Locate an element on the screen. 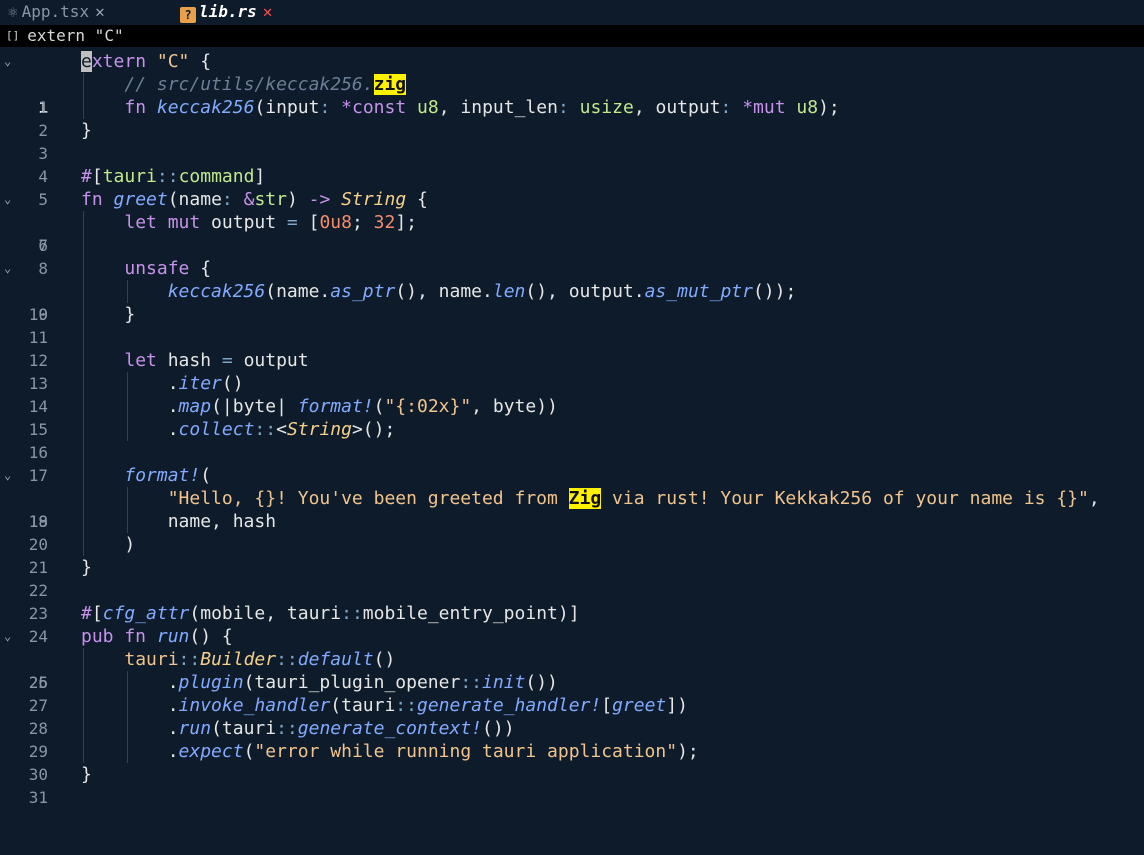 The width and height of the screenshot is (1144, 855). code-text: tauri::Builder::default() is located at coordinates (260, 659).